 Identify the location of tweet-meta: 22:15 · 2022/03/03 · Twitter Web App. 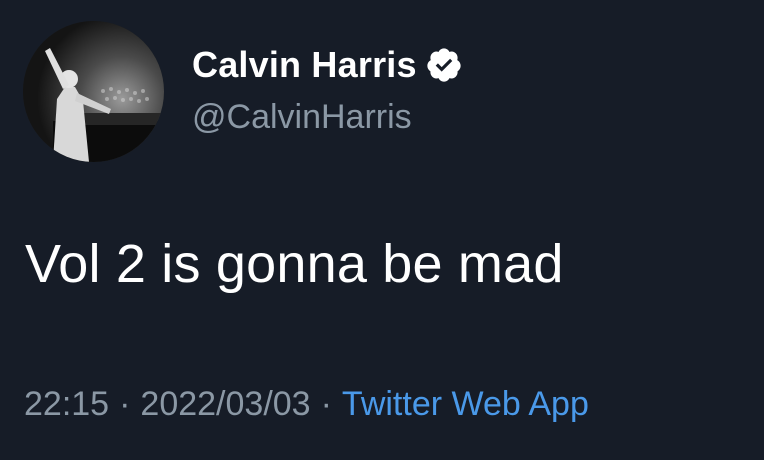
(306, 404).